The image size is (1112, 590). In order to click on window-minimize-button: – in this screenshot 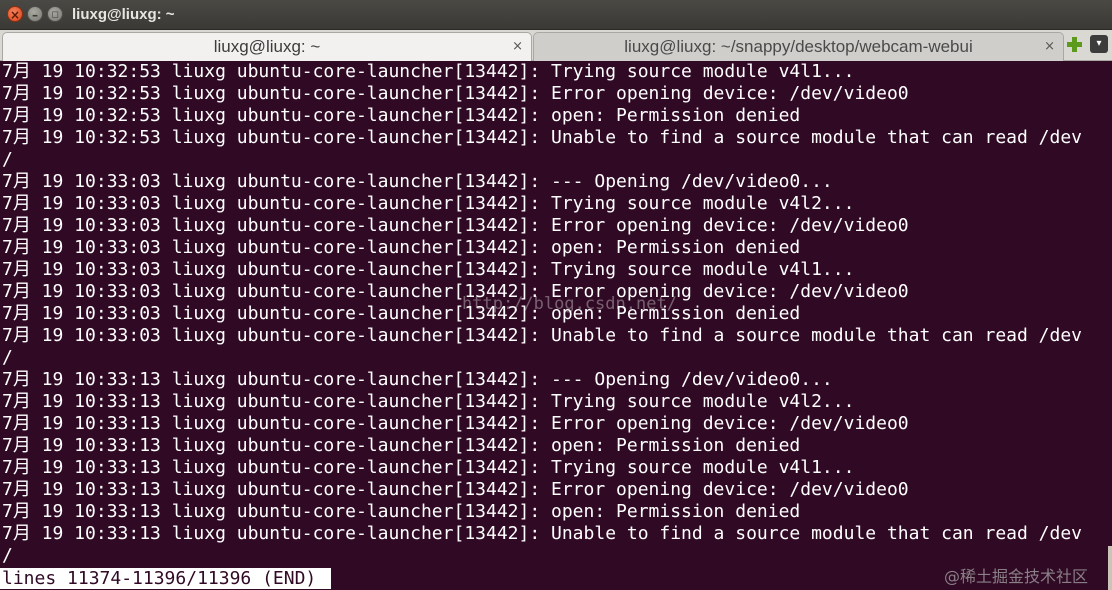, I will do `click(35, 14)`.